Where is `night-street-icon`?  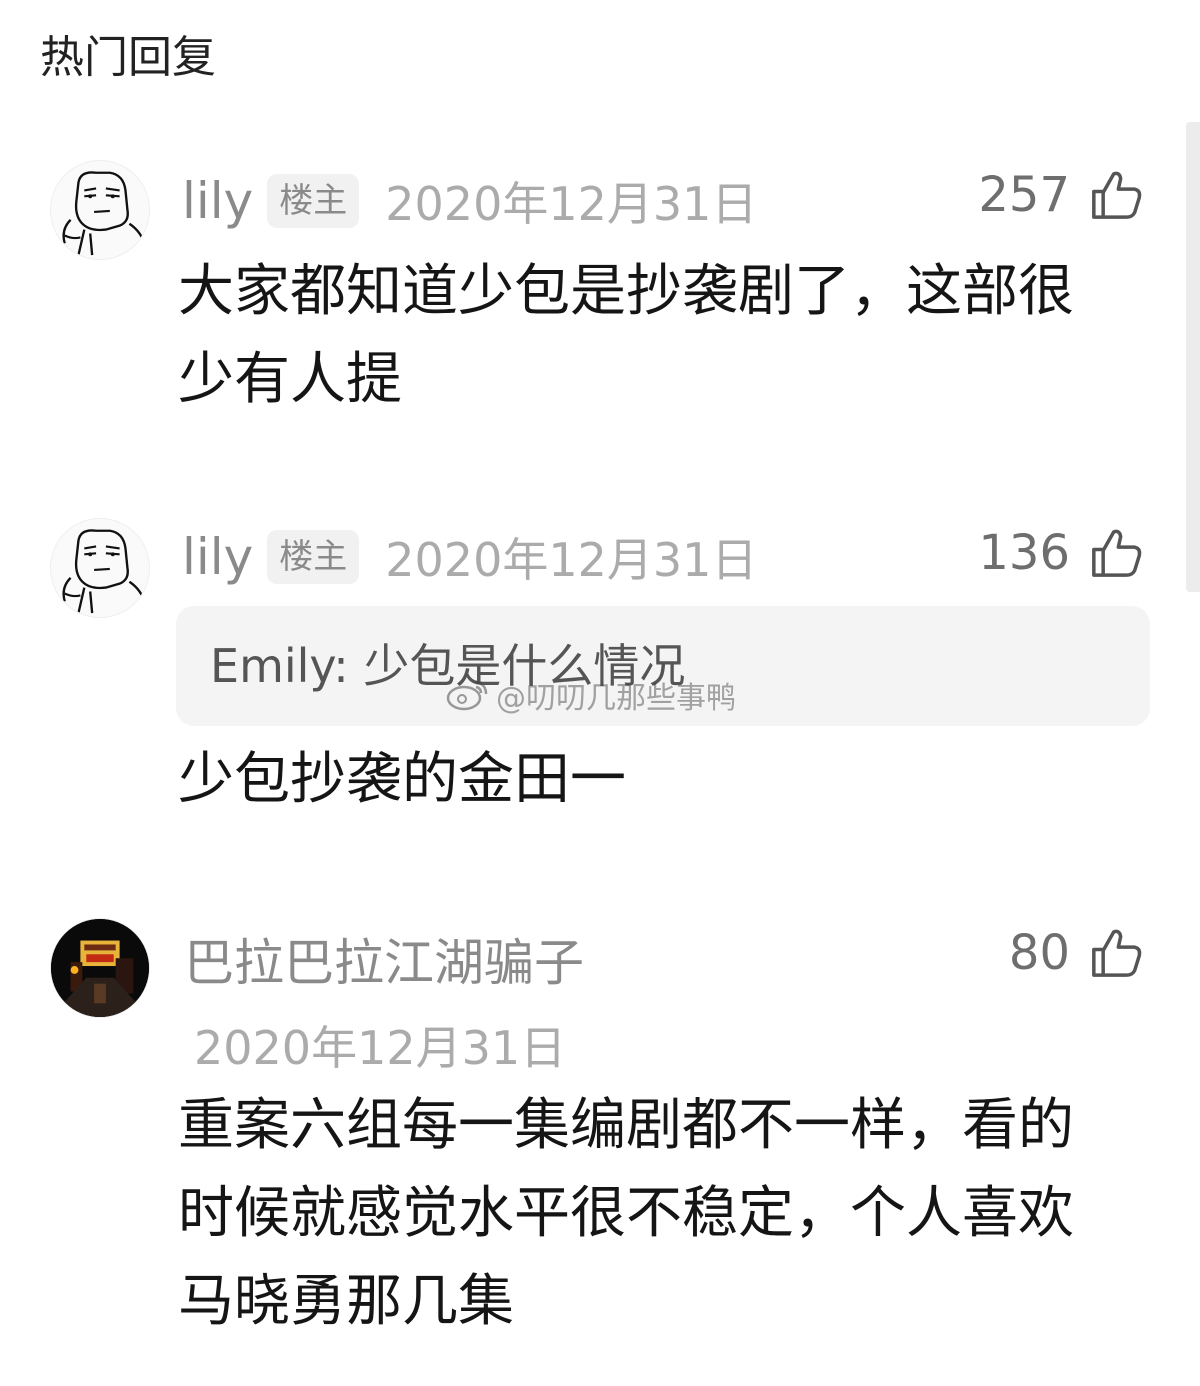
night-street-icon is located at coordinates (100, 968).